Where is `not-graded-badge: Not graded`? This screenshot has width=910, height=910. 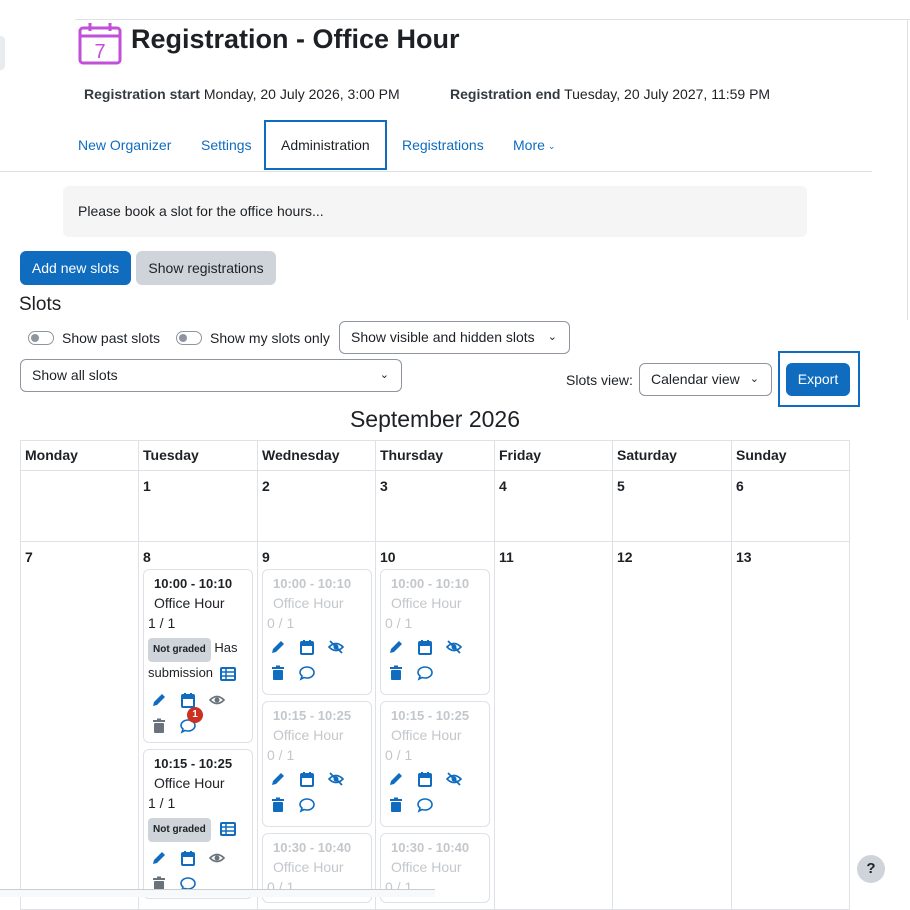 not-graded-badge: Not graded is located at coordinates (179, 830).